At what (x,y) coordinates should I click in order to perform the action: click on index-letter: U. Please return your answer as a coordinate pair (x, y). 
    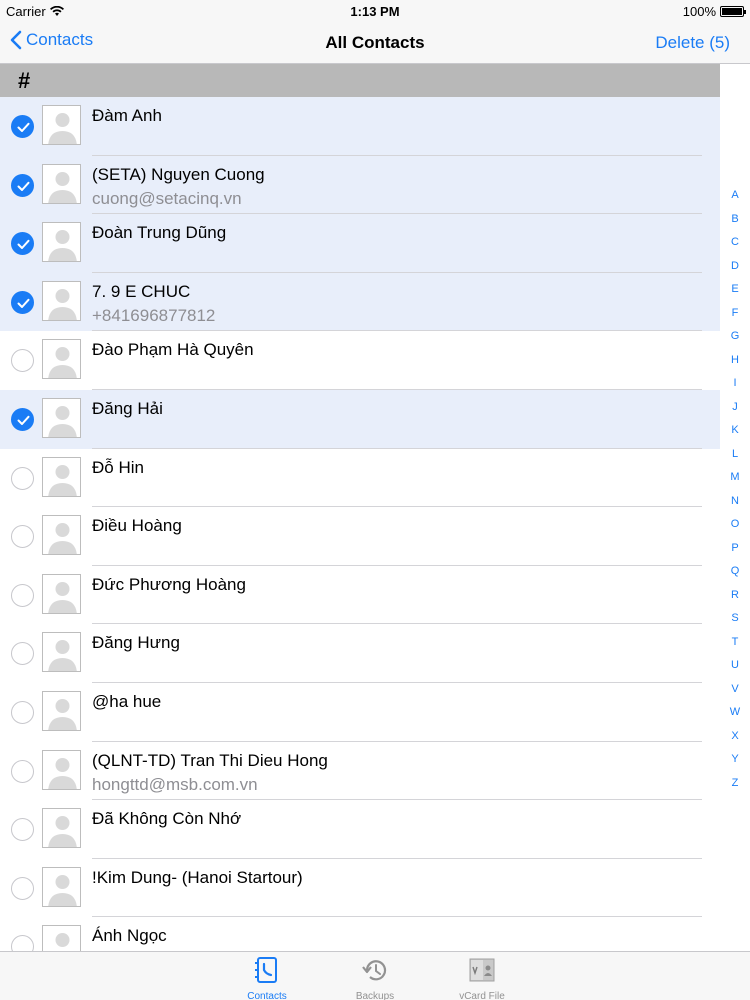
    Looking at the image, I should click on (735, 666).